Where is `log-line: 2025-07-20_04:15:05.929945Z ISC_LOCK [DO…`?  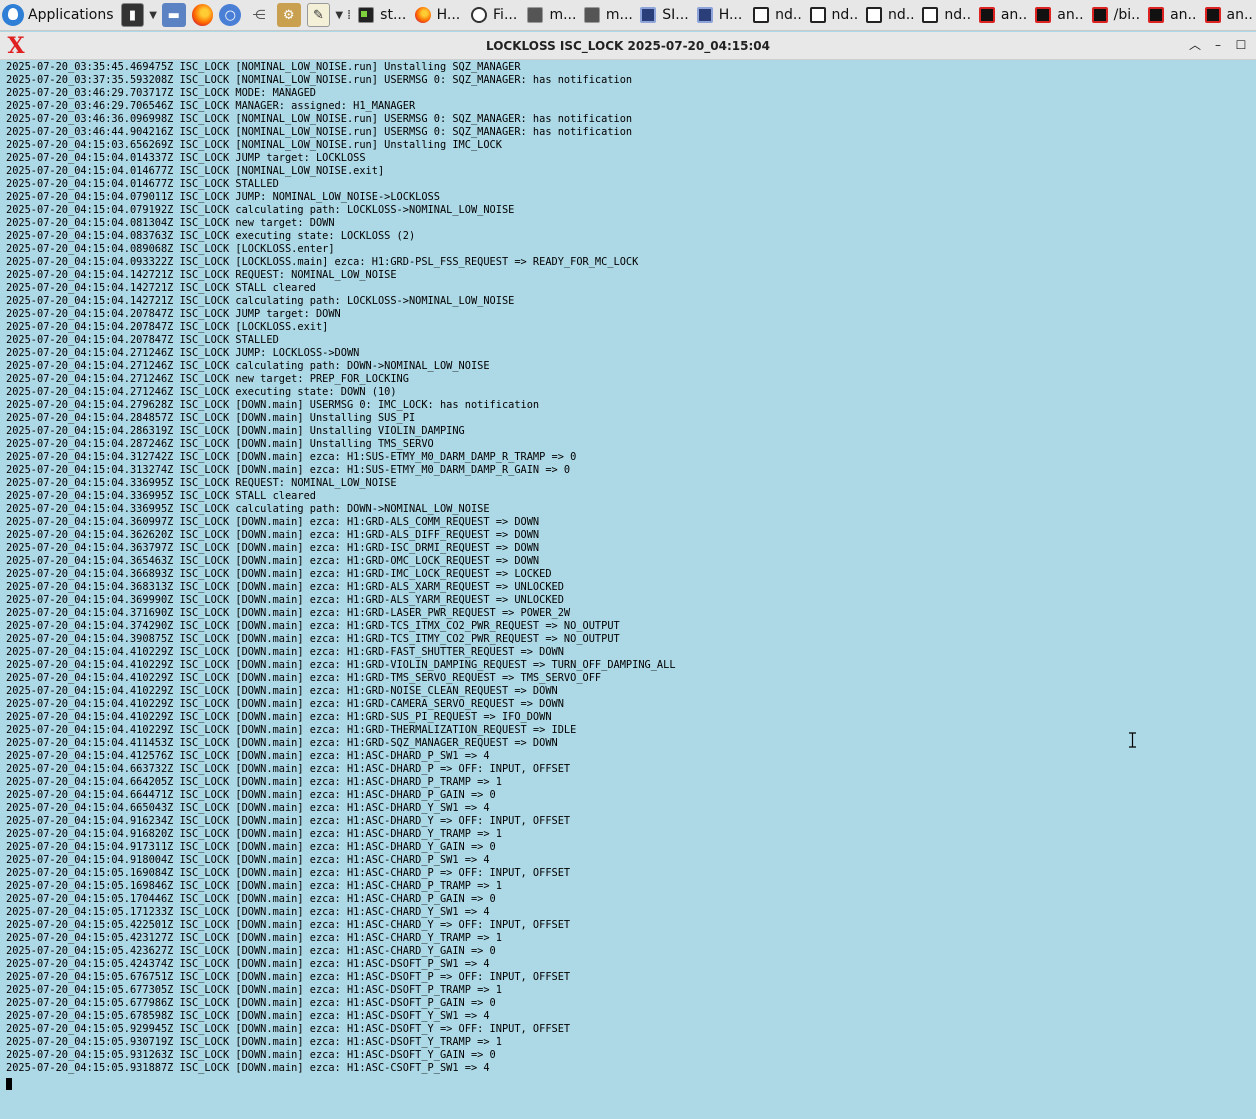 log-line: 2025-07-20_04:15:05.929945Z ISC_LOCK [DO… is located at coordinates (288, 1029).